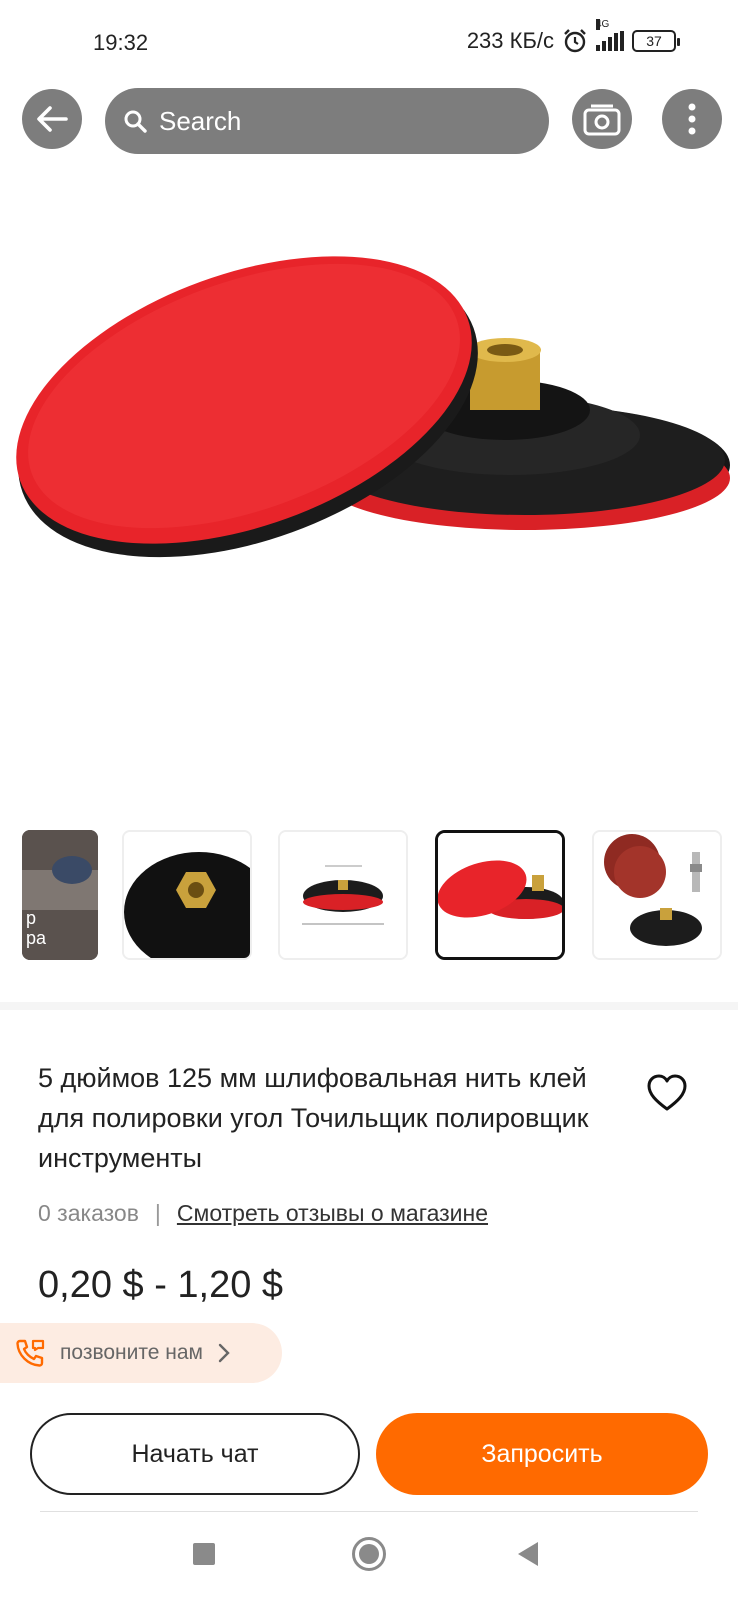  What do you see at coordinates (369, 1554) in the screenshot?
I see `home-button` at bounding box center [369, 1554].